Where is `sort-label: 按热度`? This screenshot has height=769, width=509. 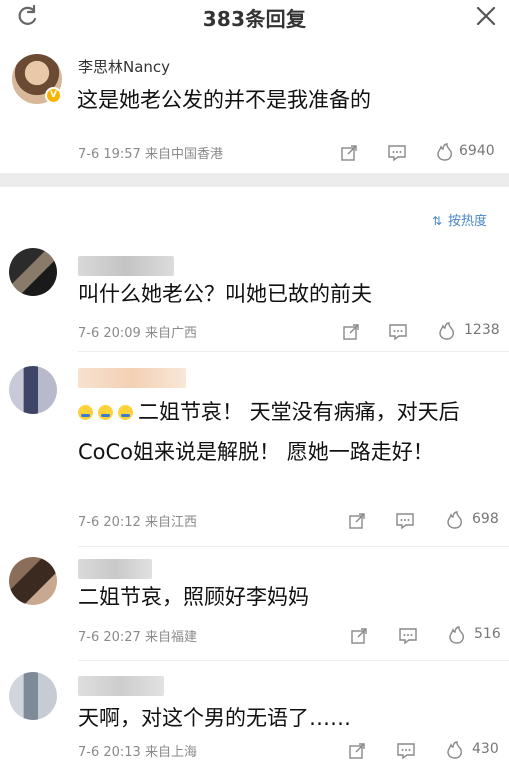
sort-label: 按热度 is located at coordinates (468, 221).